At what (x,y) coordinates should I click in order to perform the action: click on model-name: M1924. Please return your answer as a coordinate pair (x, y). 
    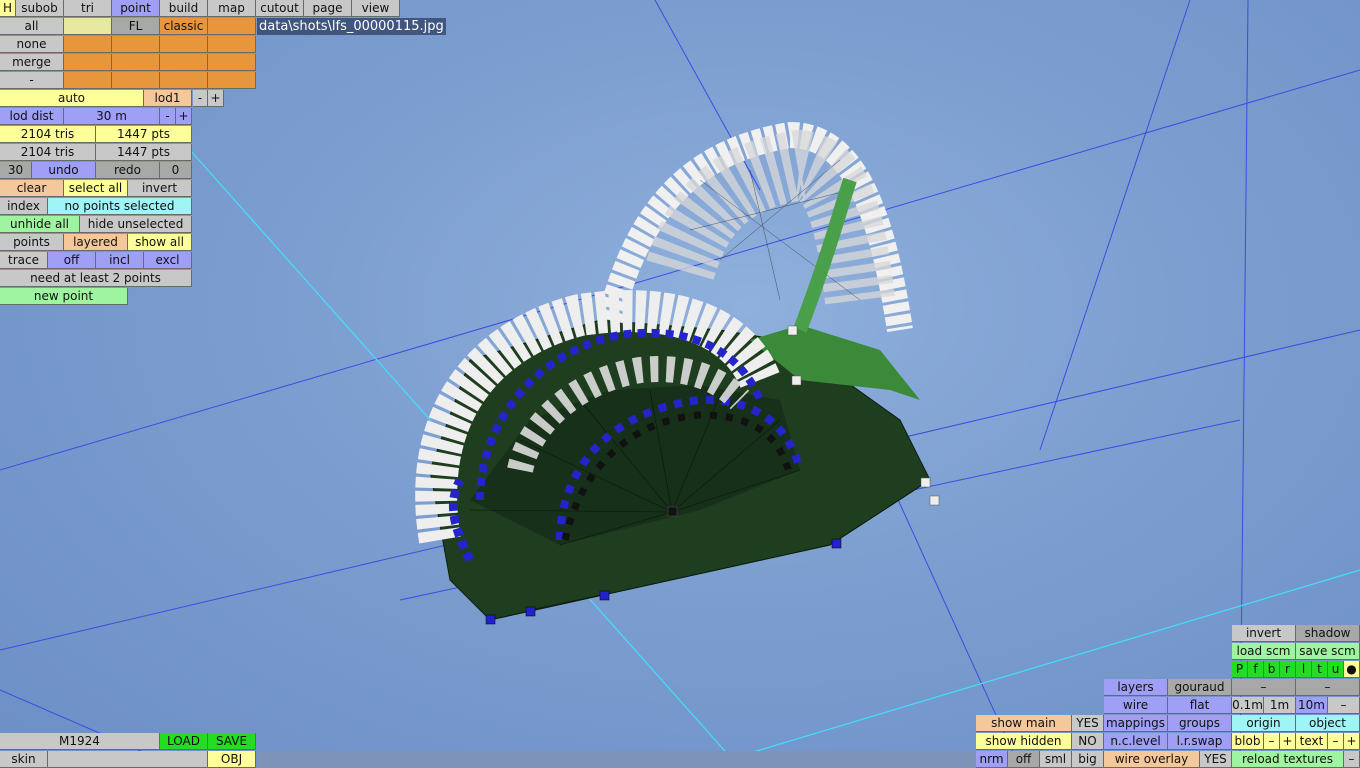
    Looking at the image, I should click on (80, 741).